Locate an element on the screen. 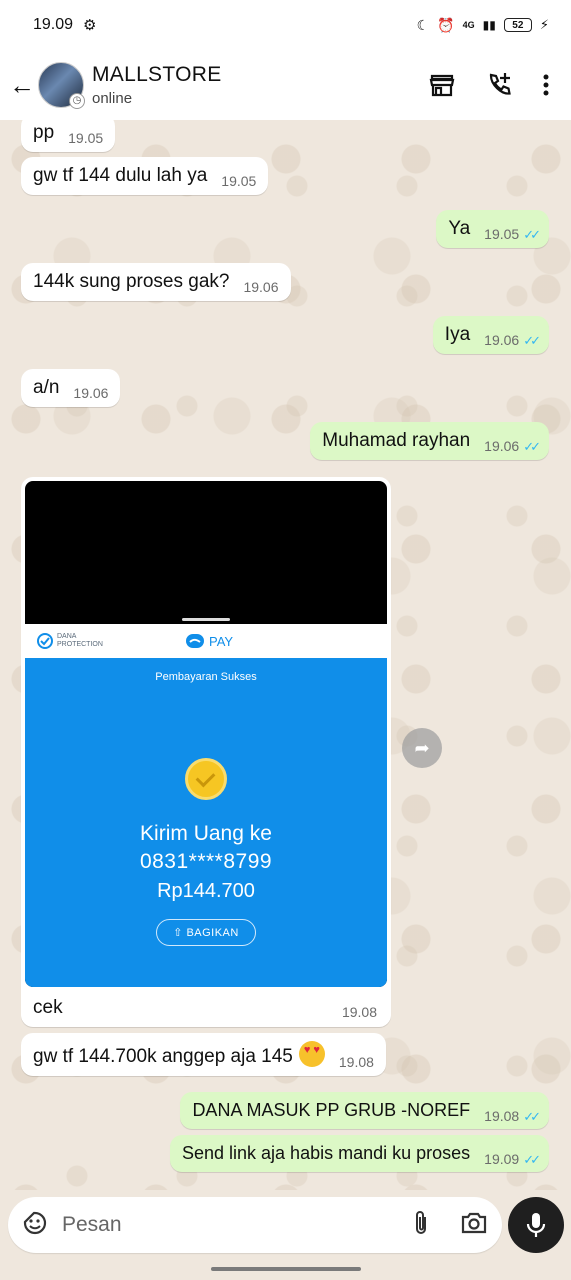 Image resolution: width=571 pixels, height=1280 pixels. signal-icon: ▮▮ is located at coordinates (489, 25).